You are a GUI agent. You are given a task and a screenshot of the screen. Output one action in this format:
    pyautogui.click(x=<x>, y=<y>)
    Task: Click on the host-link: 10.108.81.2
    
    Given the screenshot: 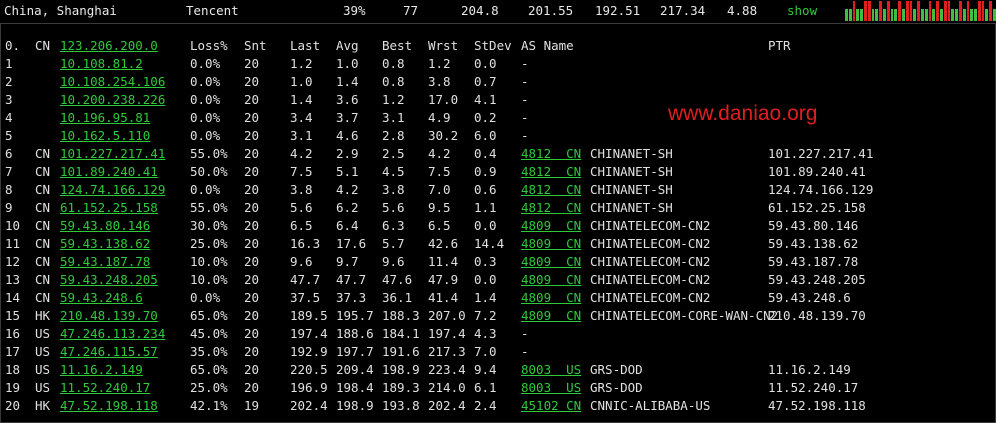 What is the action you would take?
    pyautogui.click(x=101, y=64)
    